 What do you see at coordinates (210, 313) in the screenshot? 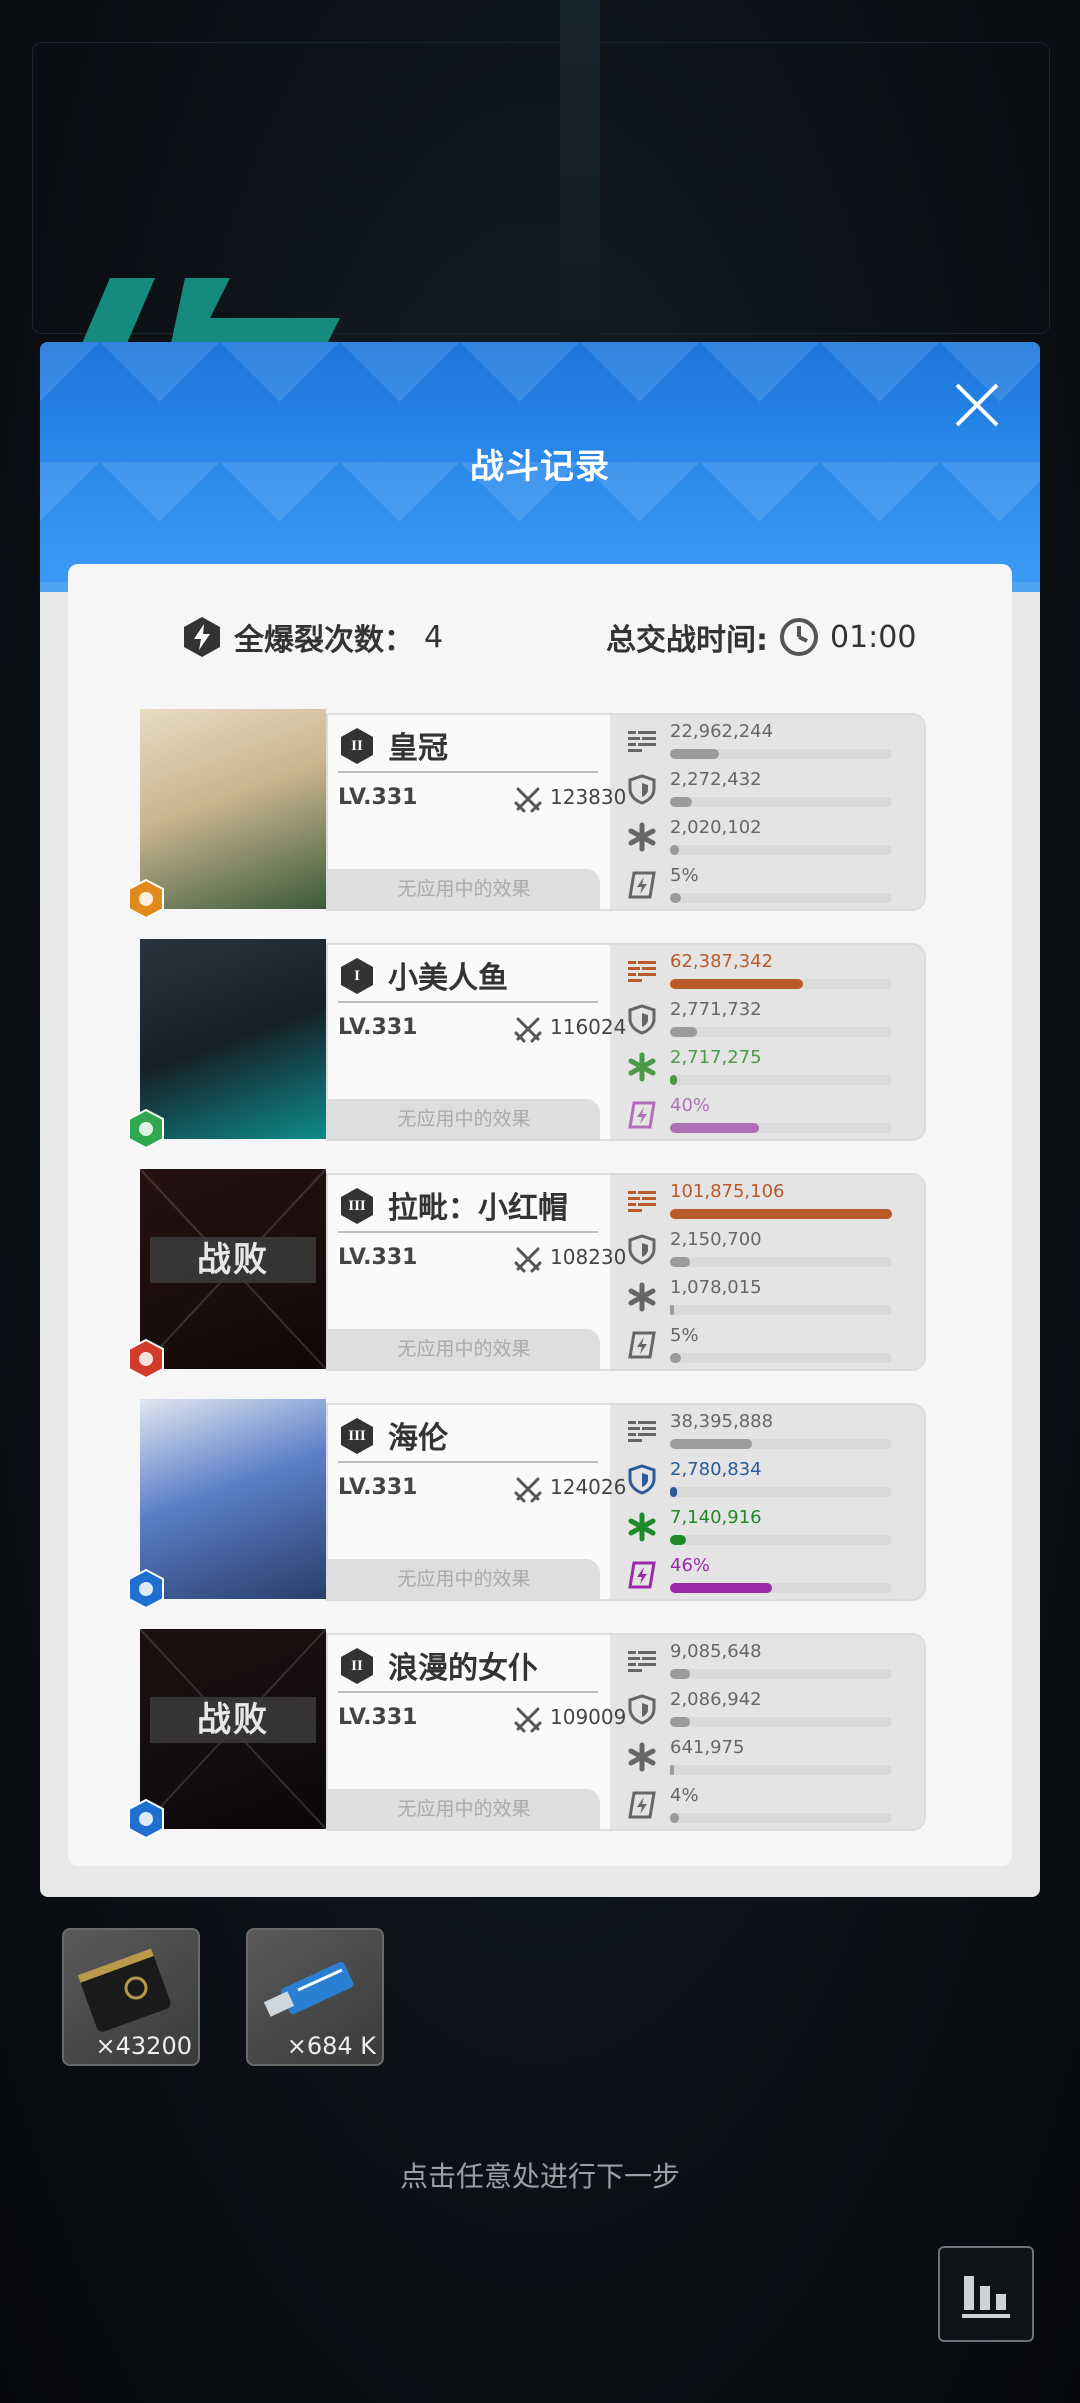
I see `background-logo-mark` at bounding box center [210, 313].